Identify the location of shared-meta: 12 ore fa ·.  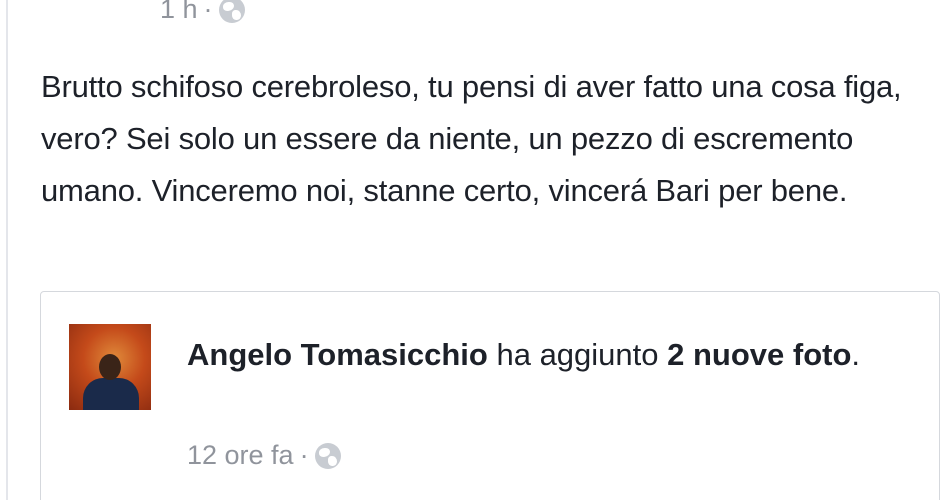
(264, 455).